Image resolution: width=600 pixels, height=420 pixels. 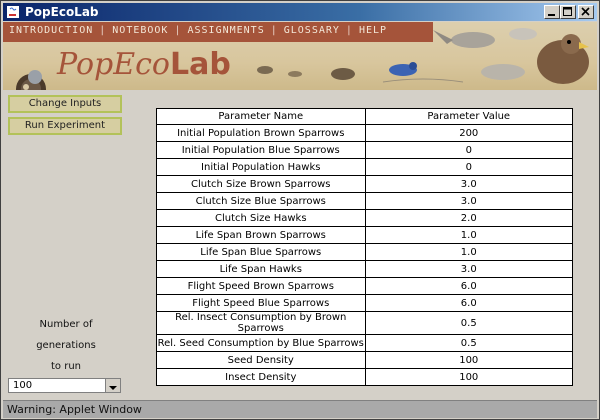 What do you see at coordinates (66, 345) in the screenshot?
I see `generations-label-line2: generations` at bounding box center [66, 345].